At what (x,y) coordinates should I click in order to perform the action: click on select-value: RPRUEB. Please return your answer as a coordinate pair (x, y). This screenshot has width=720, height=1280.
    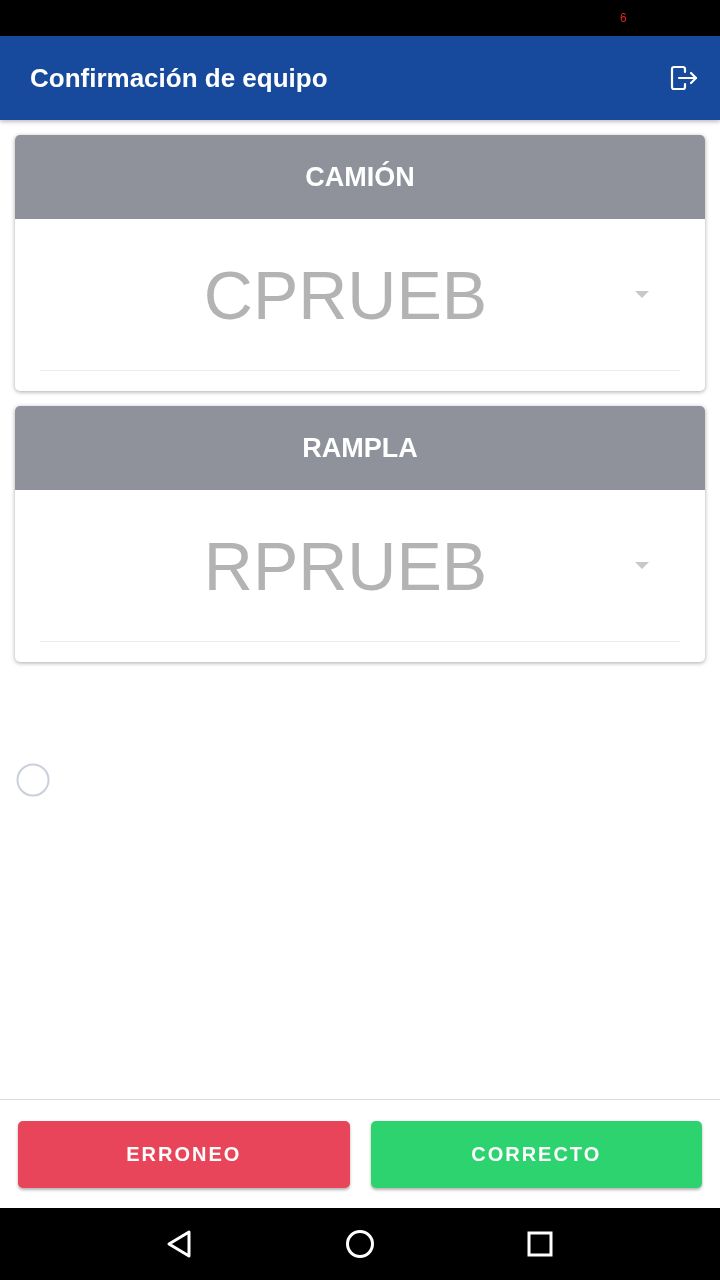
    Looking at the image, I should click on (345, 566).